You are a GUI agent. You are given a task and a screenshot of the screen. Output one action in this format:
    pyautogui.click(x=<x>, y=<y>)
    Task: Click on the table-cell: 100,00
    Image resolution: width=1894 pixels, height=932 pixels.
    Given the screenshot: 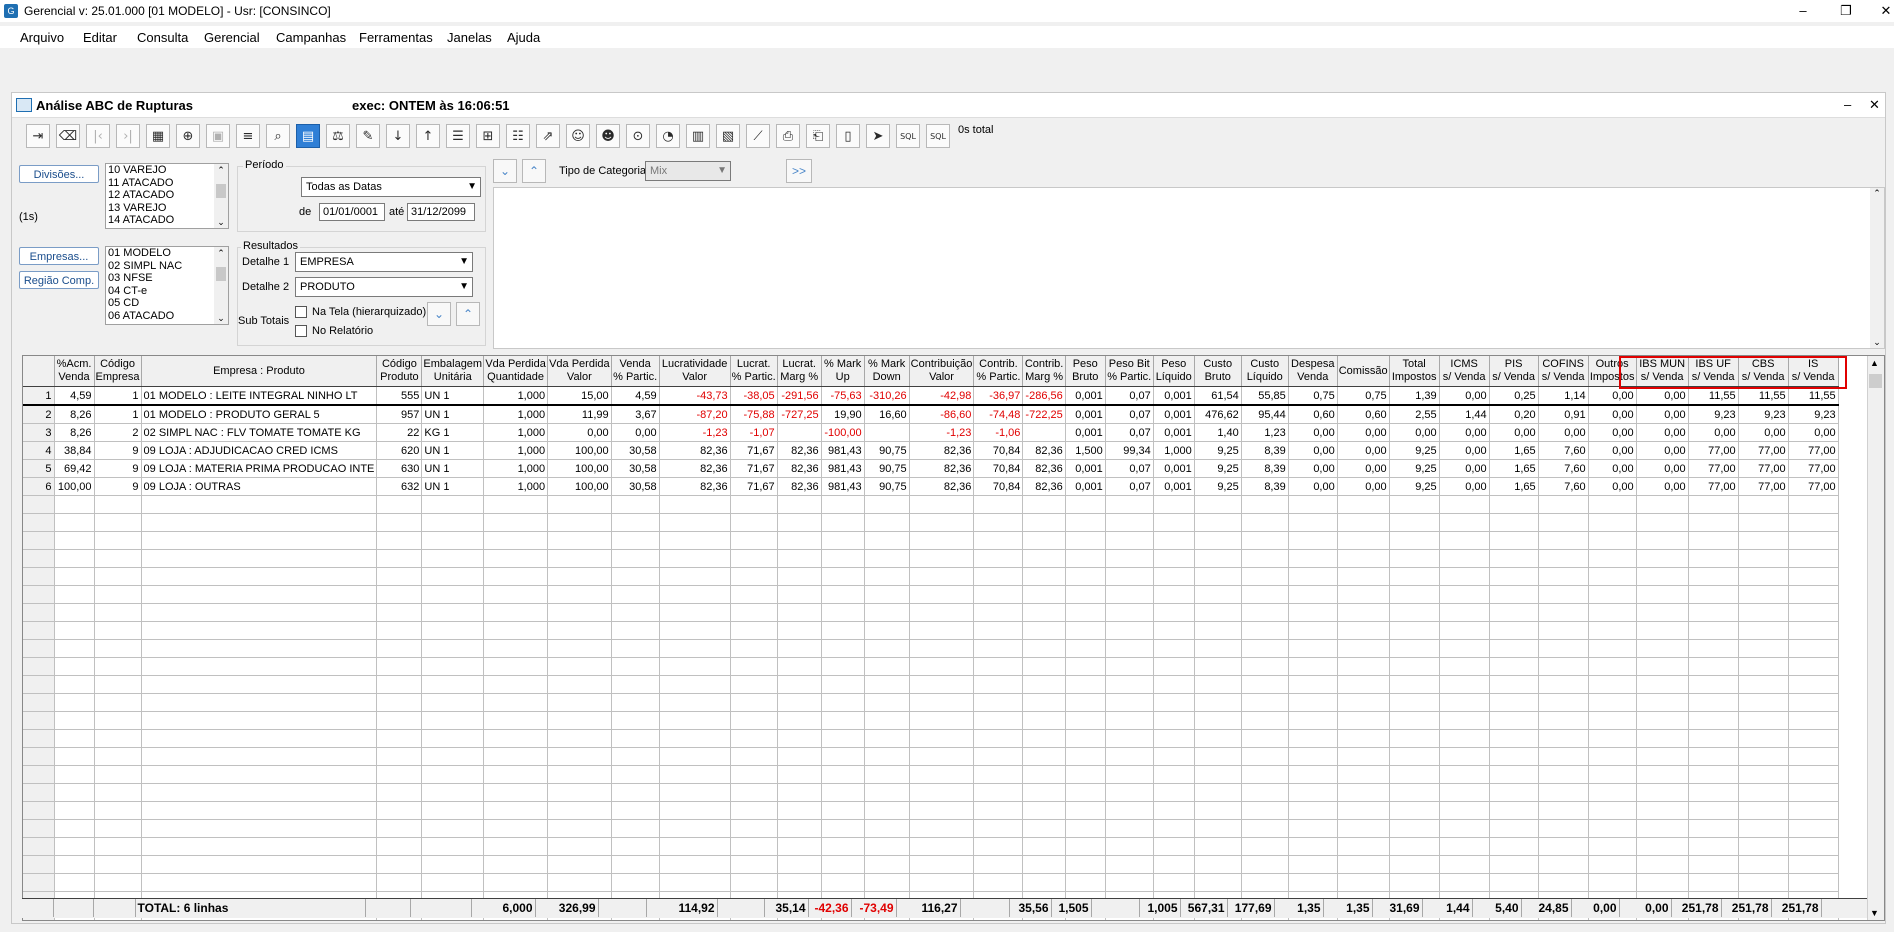 What is the action you would take?
    pyautogui.click(x=579, y=468)
    